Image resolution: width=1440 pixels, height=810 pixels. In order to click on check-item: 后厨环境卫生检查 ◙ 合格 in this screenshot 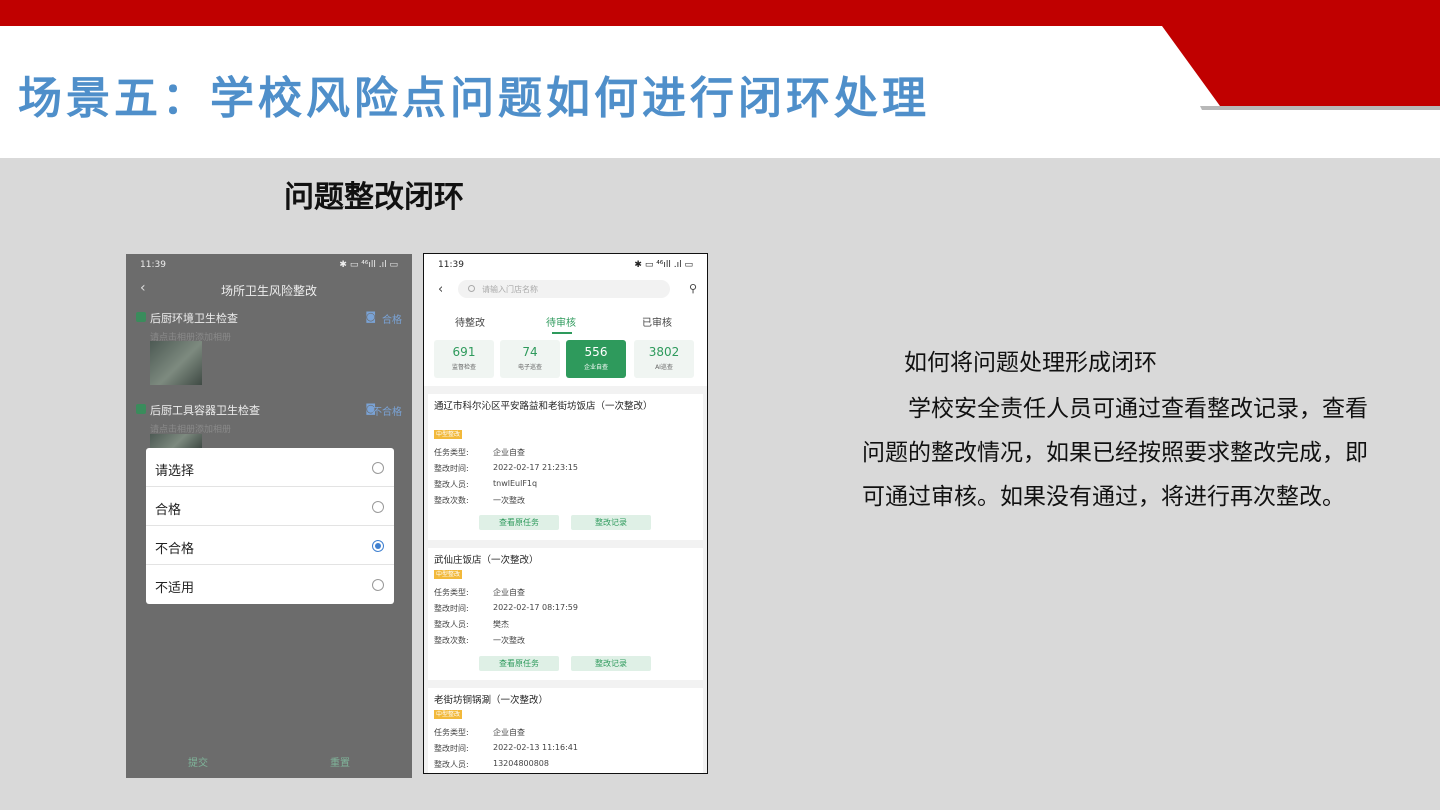, I will do `click(270, 320)`.